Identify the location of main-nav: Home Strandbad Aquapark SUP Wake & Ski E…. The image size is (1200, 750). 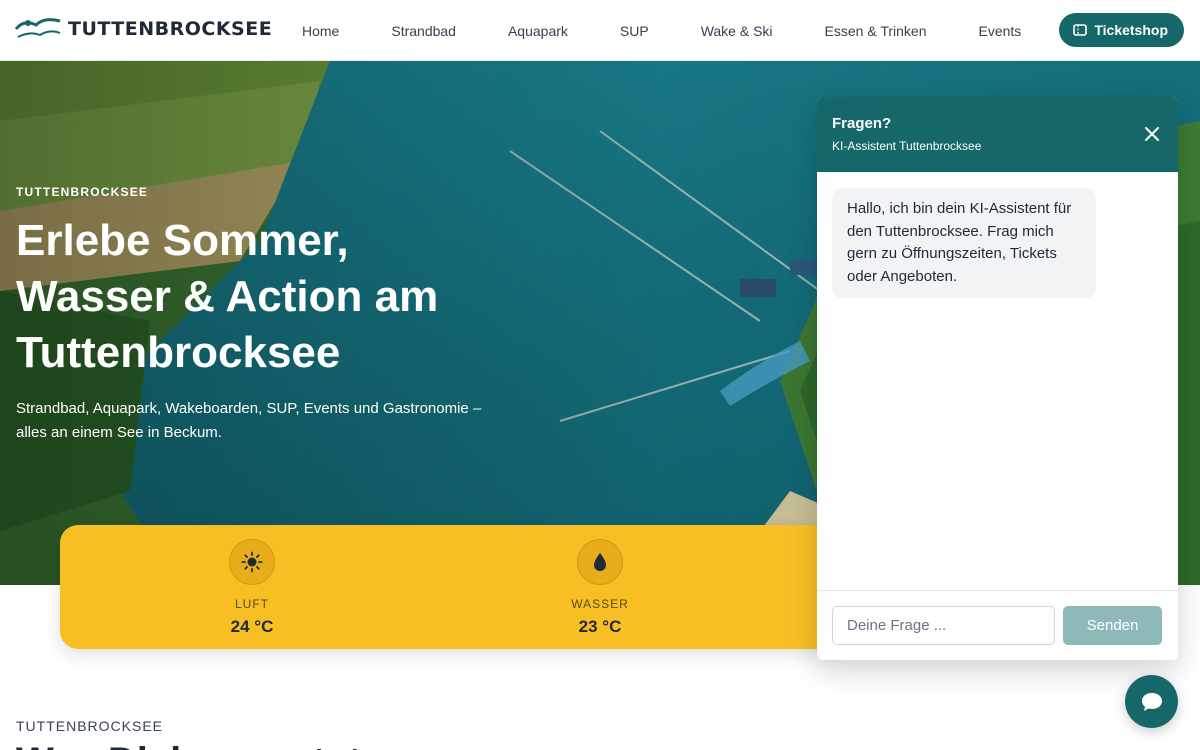
(661, 30).